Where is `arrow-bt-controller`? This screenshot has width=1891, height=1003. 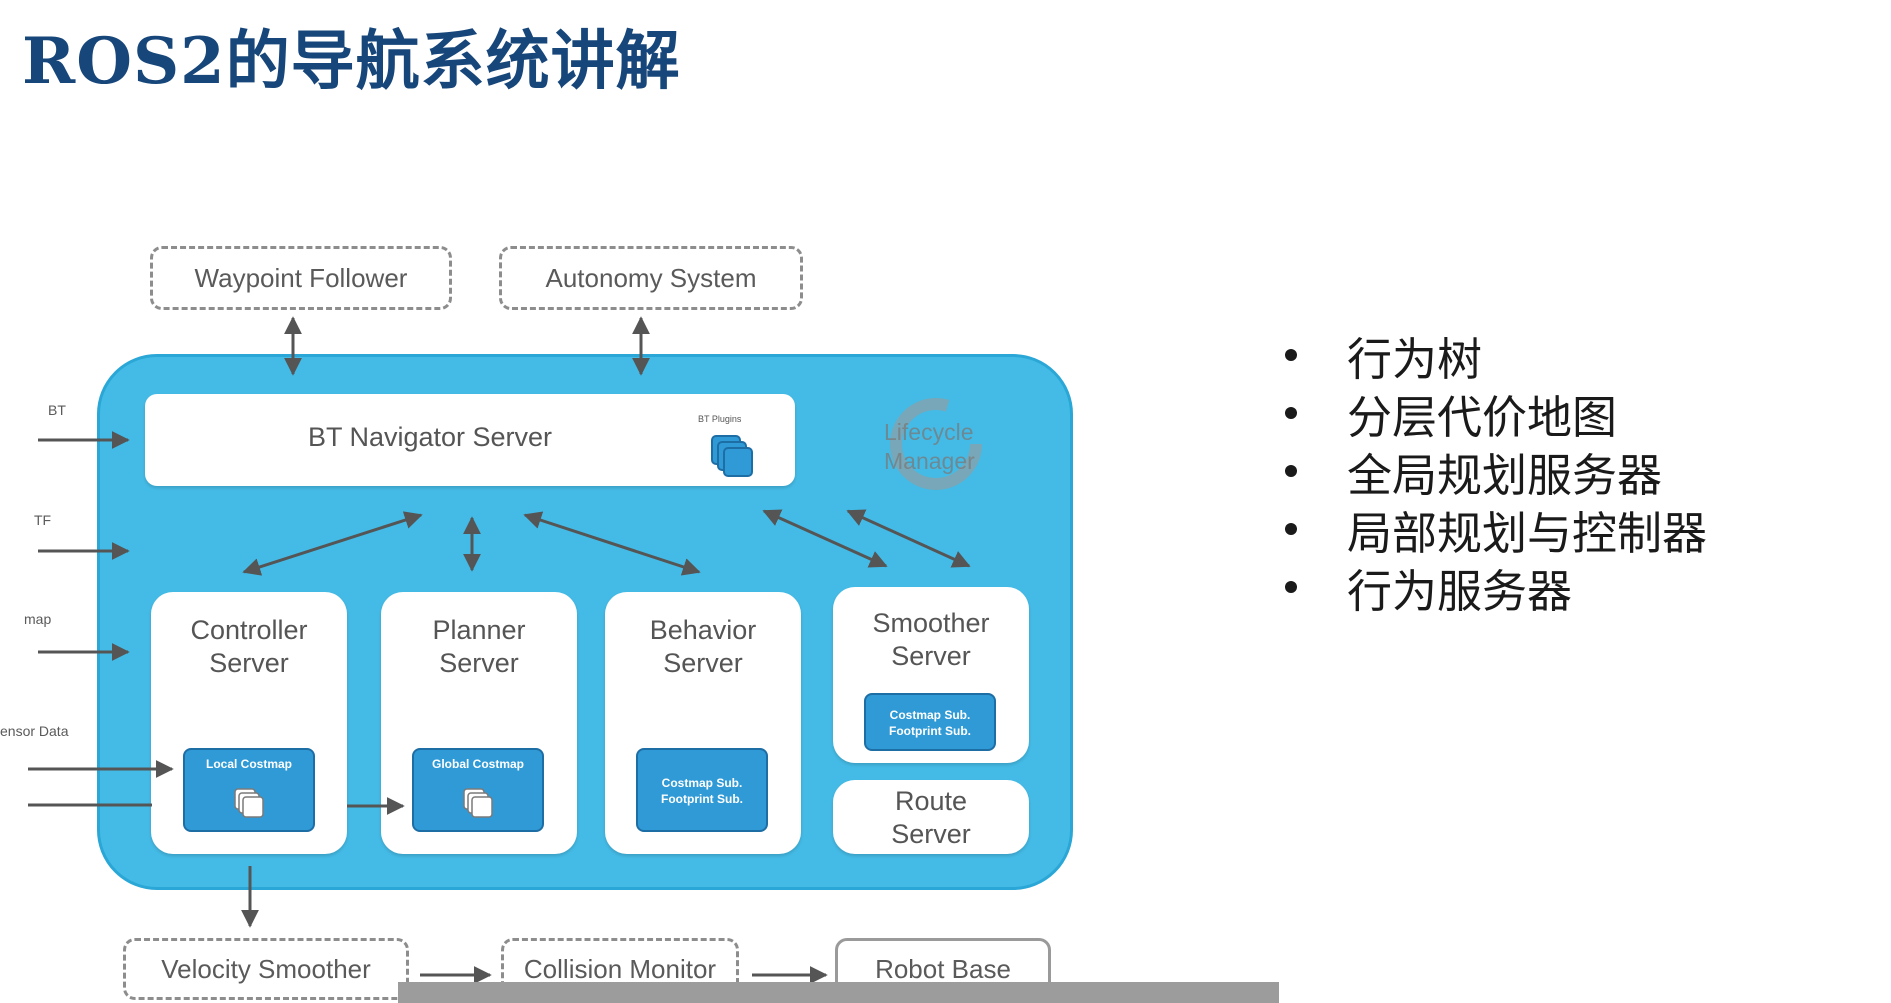
arrow-bt-controller is located at coordinates (332, 543).